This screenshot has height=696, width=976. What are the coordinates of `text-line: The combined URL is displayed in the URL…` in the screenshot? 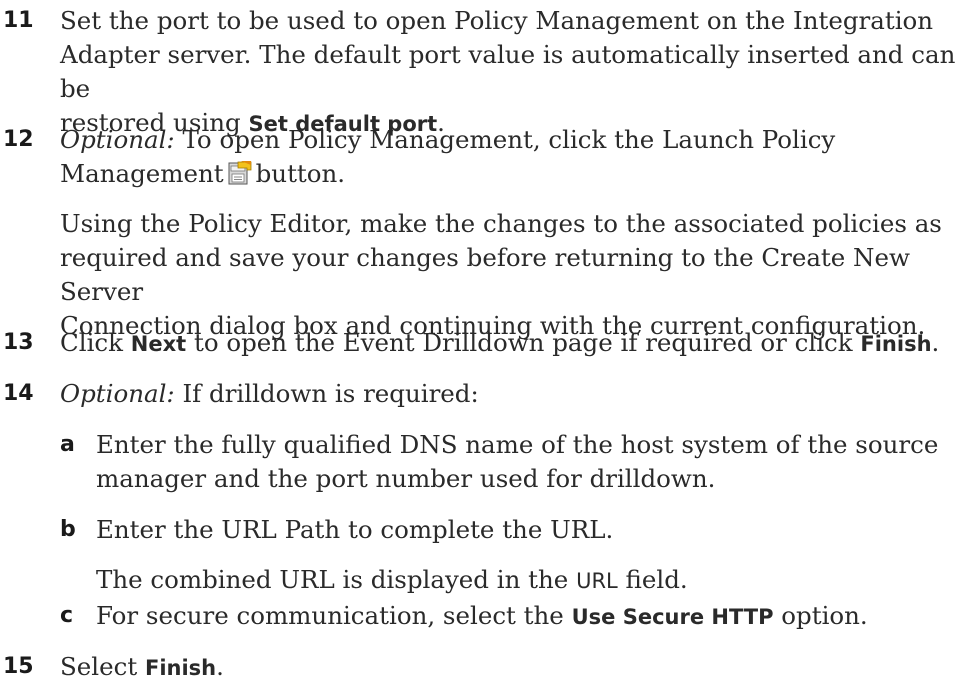 It's located at (392, 579).